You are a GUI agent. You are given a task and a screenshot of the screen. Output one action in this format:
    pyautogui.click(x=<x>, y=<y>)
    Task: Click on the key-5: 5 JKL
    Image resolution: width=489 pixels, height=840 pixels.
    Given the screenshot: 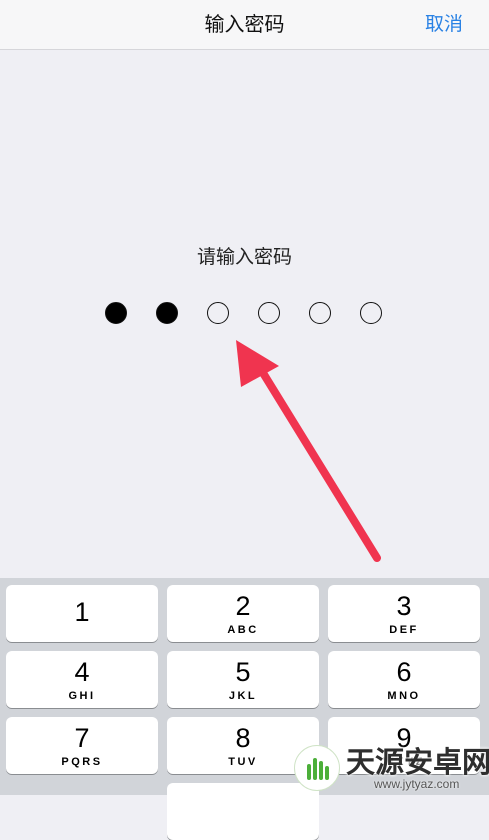 What is the action you would take?
    pyautogui.click(x=243, y=679)
    